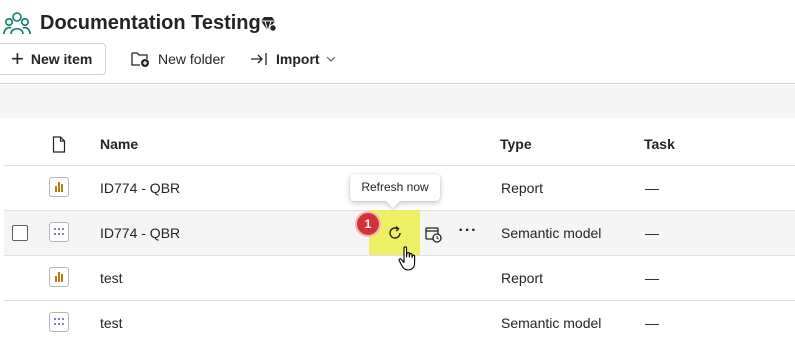 Image resolution: width=795 pixels, height=355 pixels. I want to click on import-dropdown-button: Import, so click(293, 59).